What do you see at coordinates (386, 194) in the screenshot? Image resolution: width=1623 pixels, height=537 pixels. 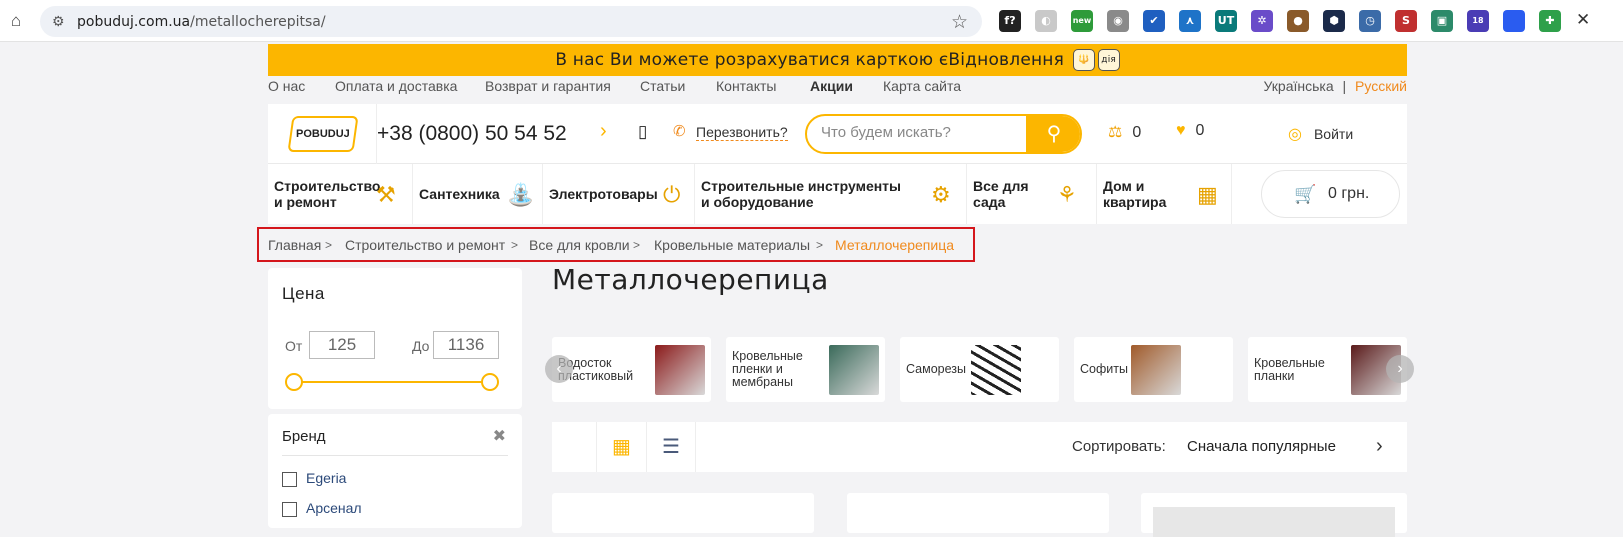 I see `hammer-icon: ⚒` at bounding box center [386, 194].